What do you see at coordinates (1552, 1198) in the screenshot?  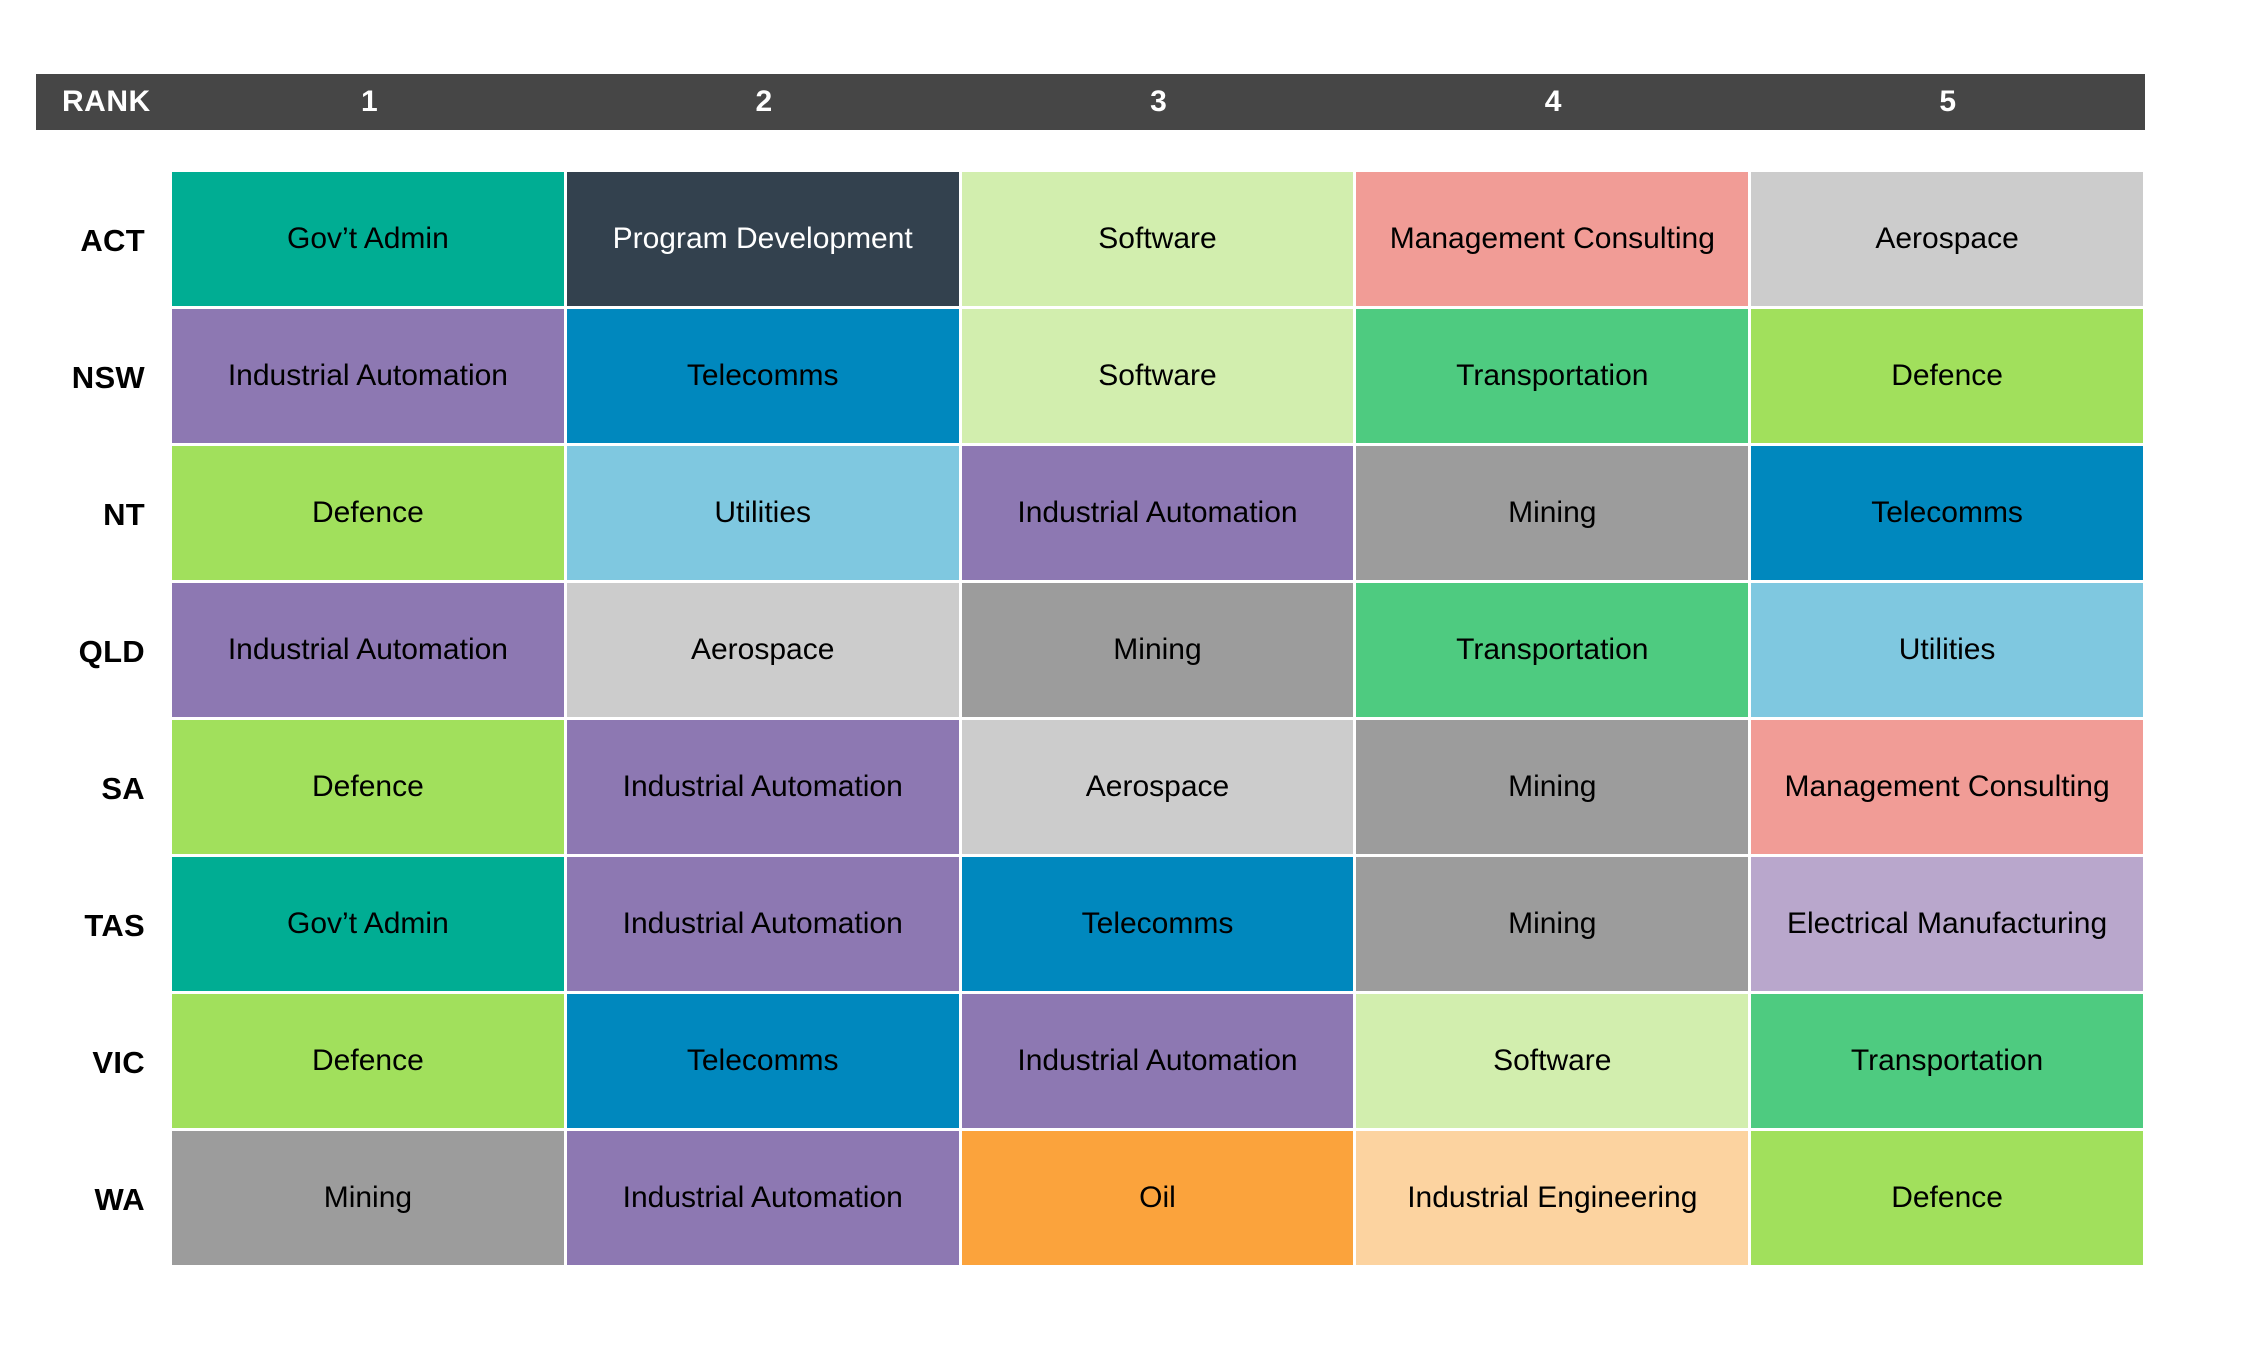 I see `cell-wa-rank-4: Industrial Engineering` at bounding box center [1552, 1198].